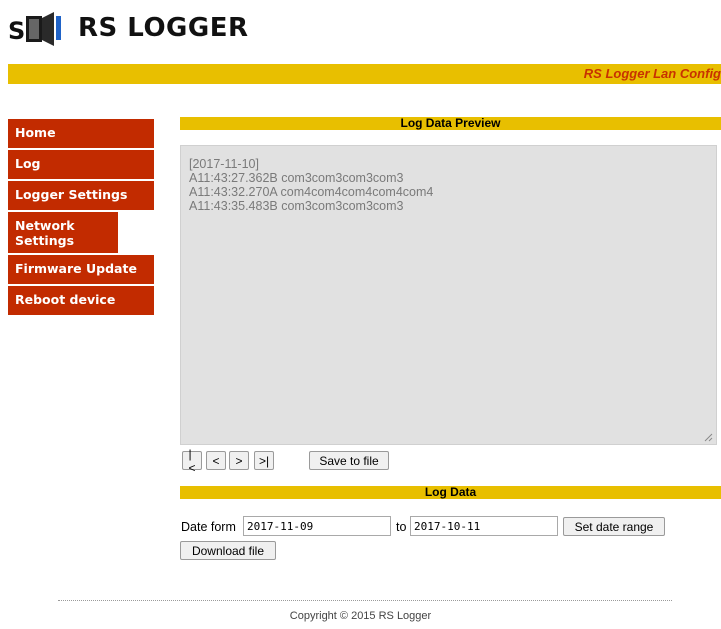 The height and width of the screenshot is (629, 721). I want to click on copyright-text: Copyright © 2015 RS Logger, so click(360, 616).